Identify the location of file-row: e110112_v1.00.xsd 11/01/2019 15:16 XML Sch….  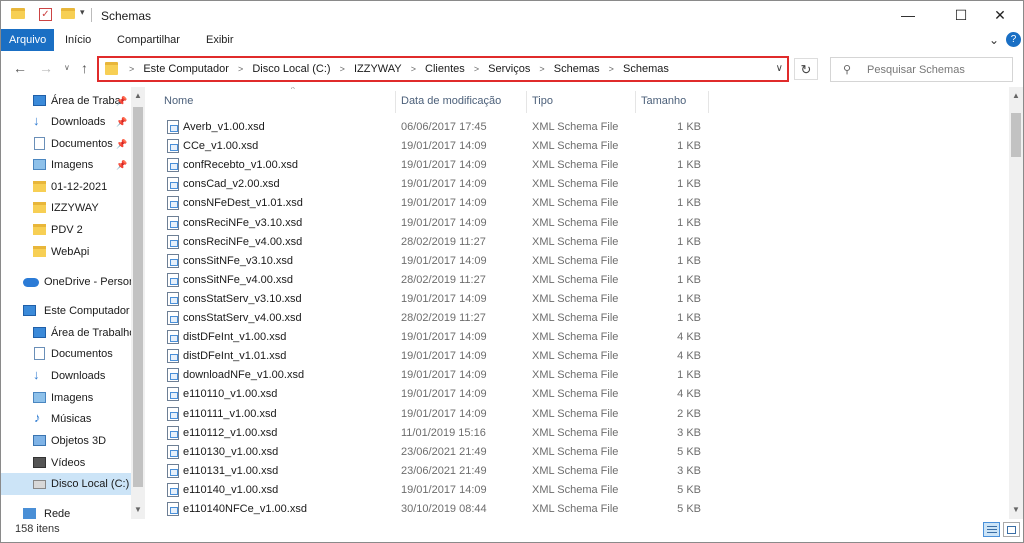
(427, 433).